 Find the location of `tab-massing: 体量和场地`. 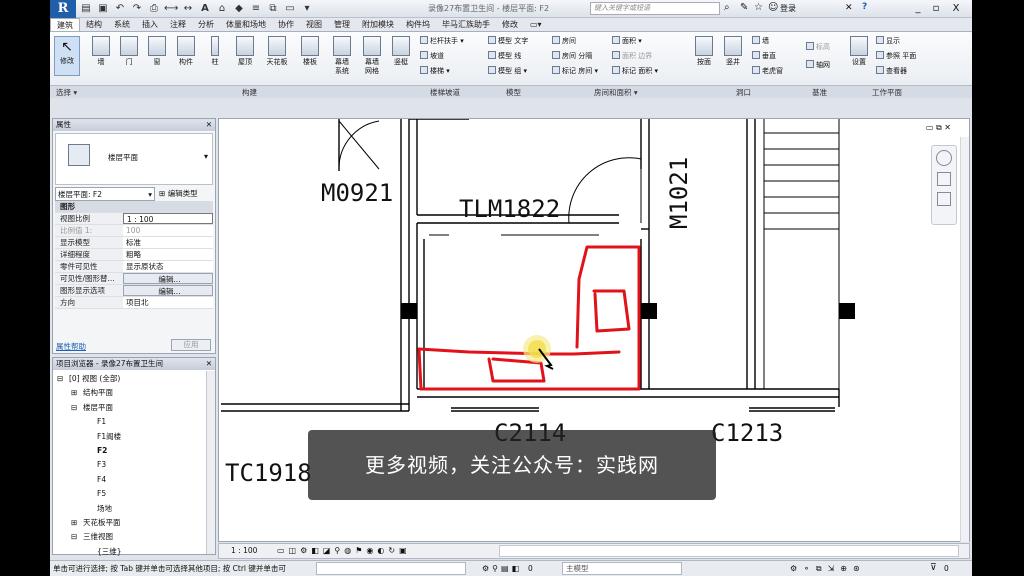

tab-massing: 体量和场地 is located at coordinates (246, 24).